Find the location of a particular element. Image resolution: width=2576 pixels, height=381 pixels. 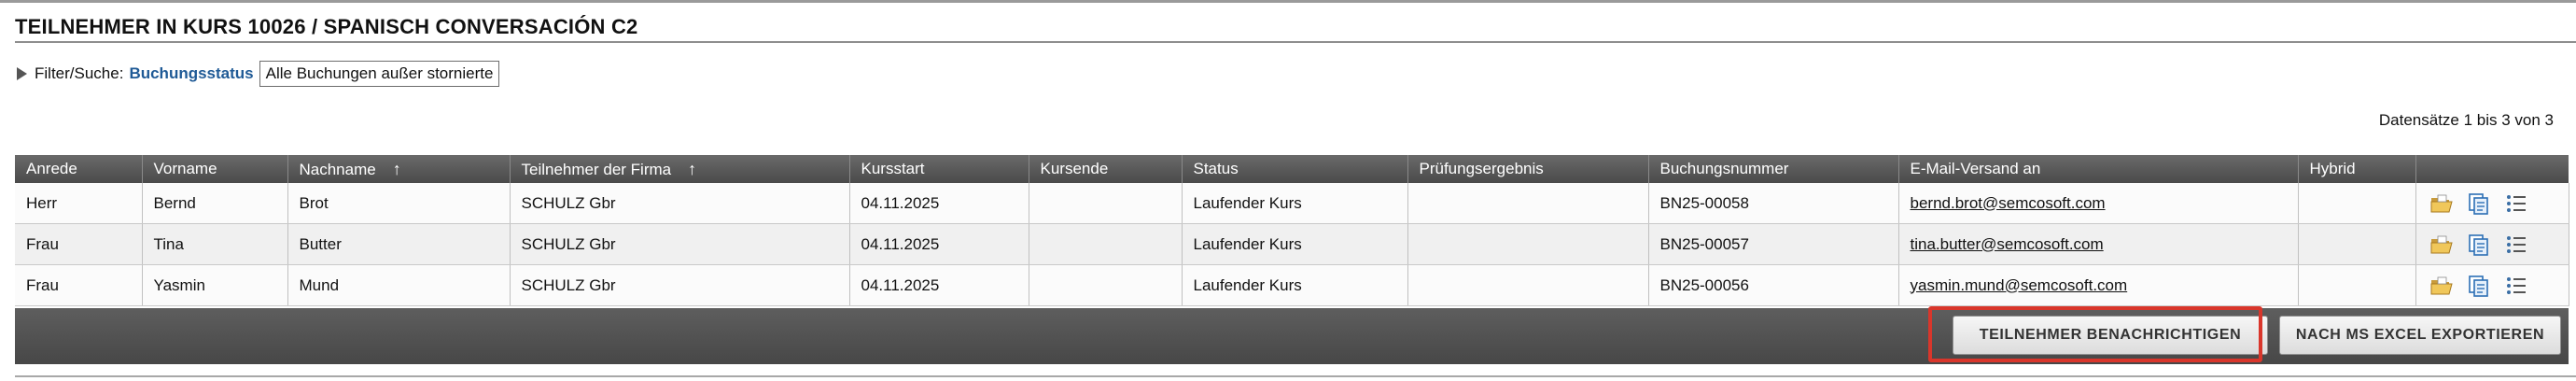

cell-email: yasmin.mund@semcosoft.com is located at coordinates (2098, 285).